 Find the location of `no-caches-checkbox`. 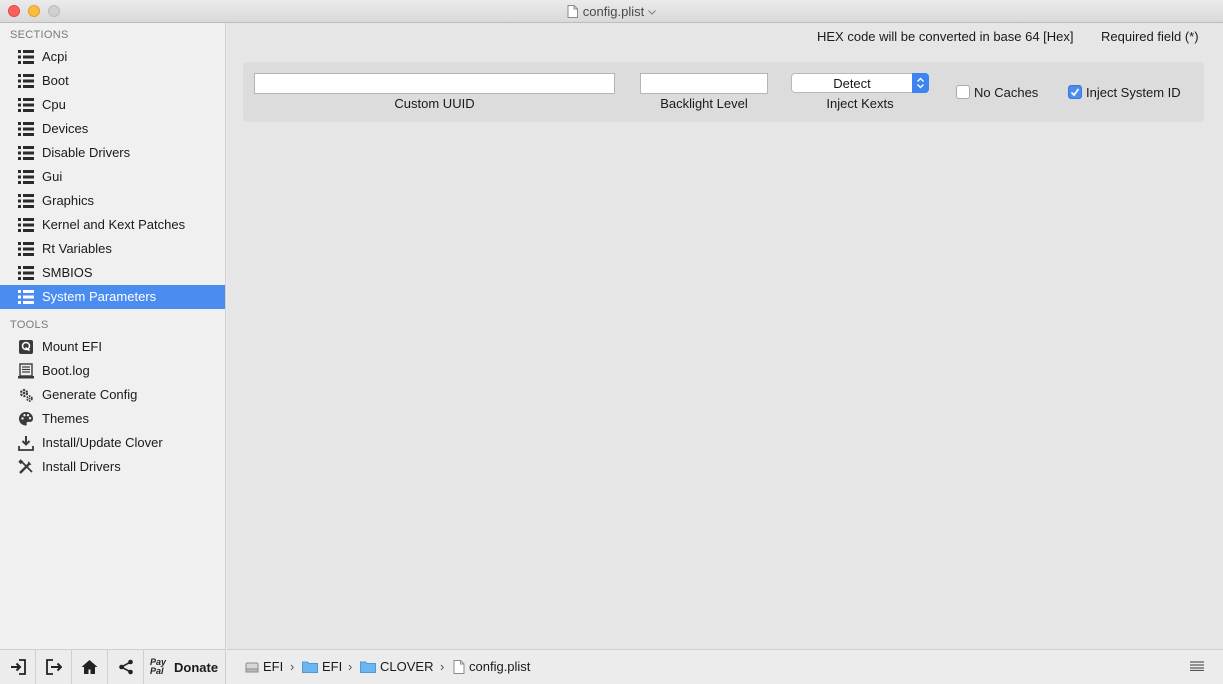

no-caches-checkbox is located at coordinates (963, 92).